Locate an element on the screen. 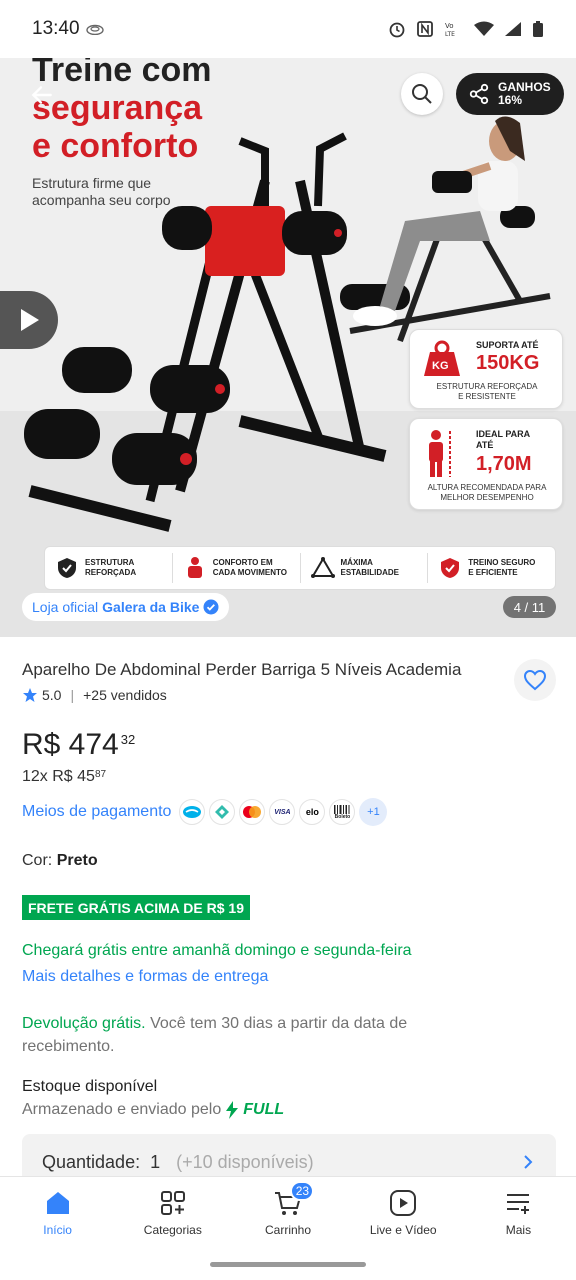  store-name: Galera da Bike is located at coordinates (151, 607).